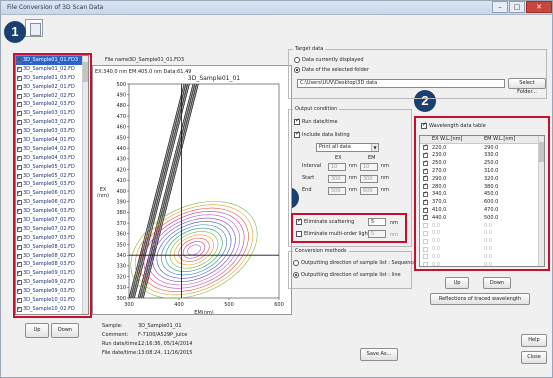 This screenshot has height=378, width=553. What do you see at coordinates (121, 128) in the screenshot?
I see `y-tick-label: 460` at bounding box center [121, 128].